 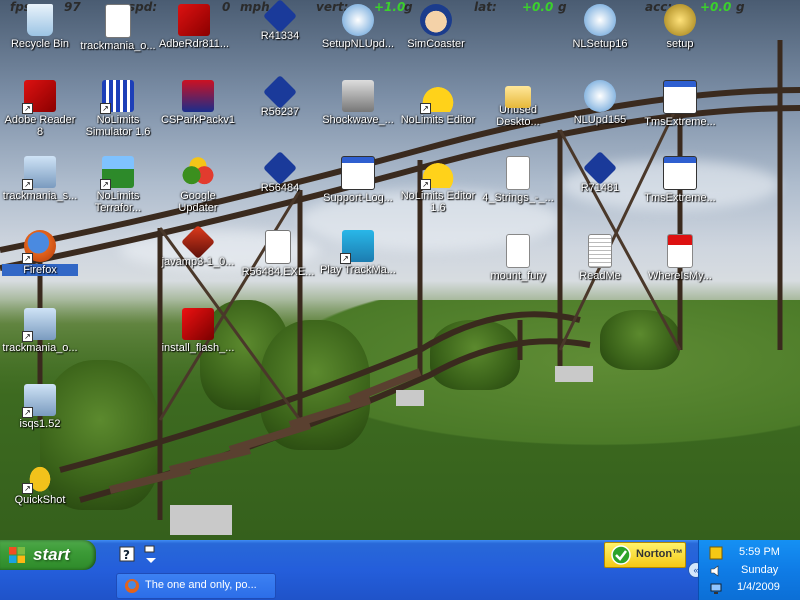 What do you see at coordinates (518, 251) in the screenshot?
I see `wmv-icon` at bounding box center [518, 251].